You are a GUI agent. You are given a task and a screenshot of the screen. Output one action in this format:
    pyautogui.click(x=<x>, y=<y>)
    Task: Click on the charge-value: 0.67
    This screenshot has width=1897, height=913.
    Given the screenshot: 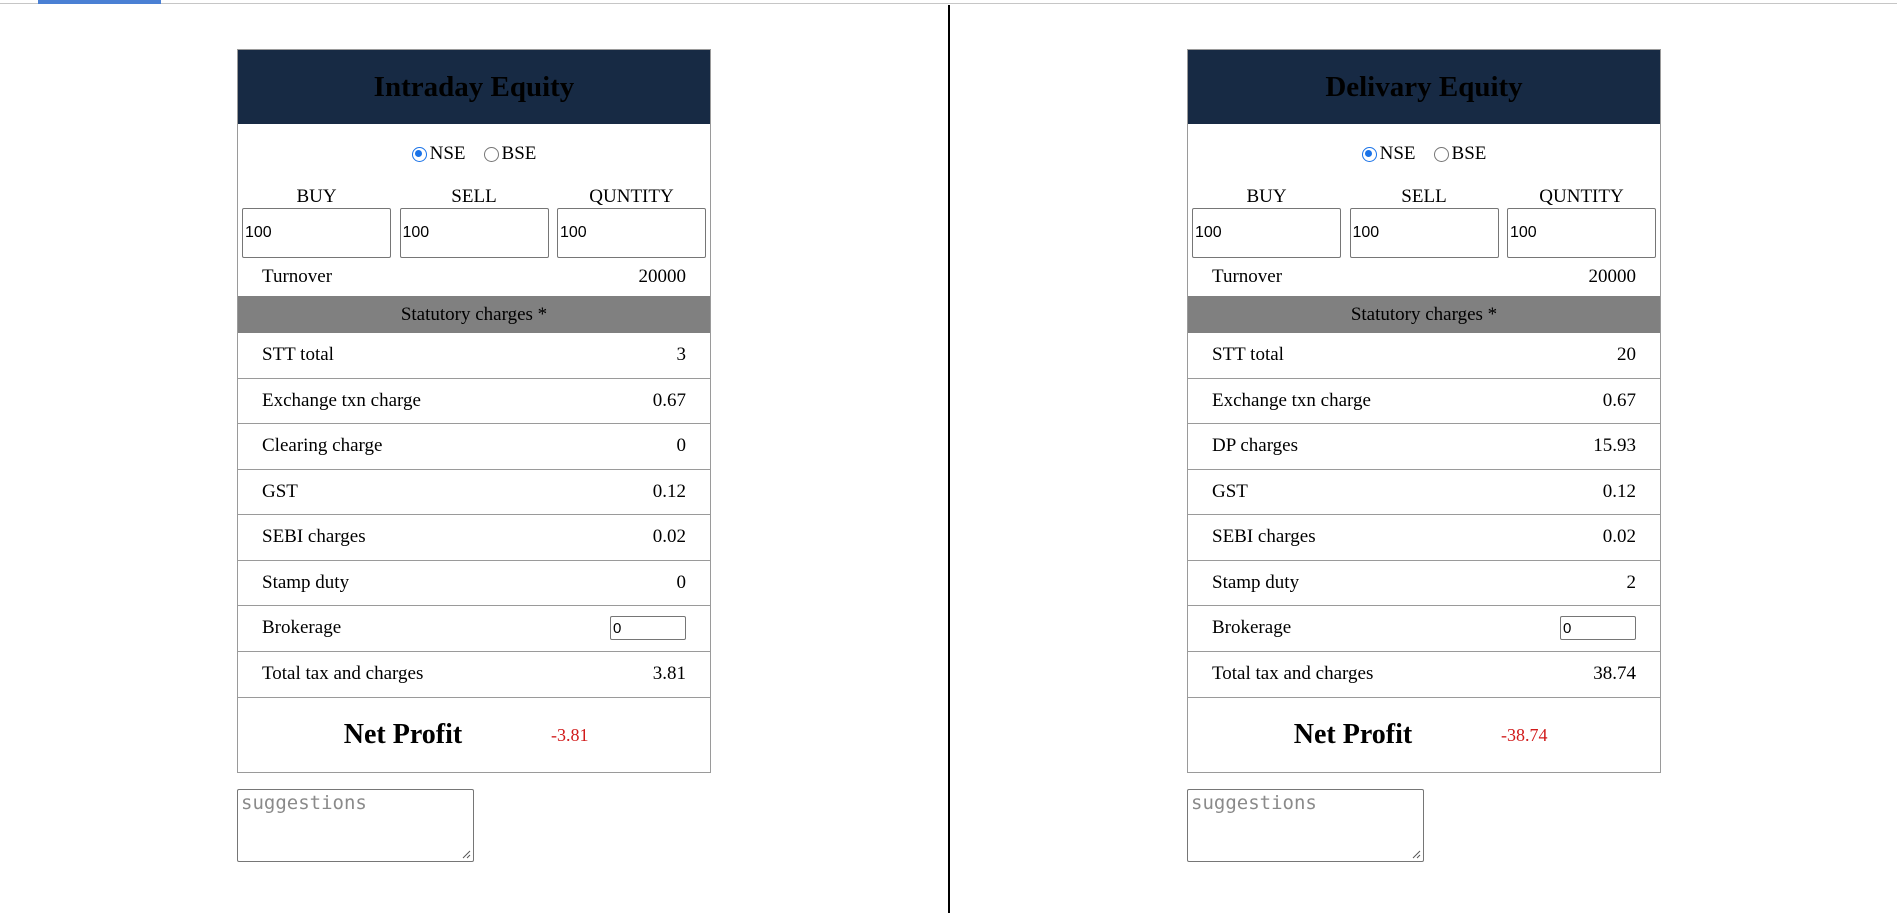 What is the action you would take?
    pyautogui.click(x=669, y=400)
    